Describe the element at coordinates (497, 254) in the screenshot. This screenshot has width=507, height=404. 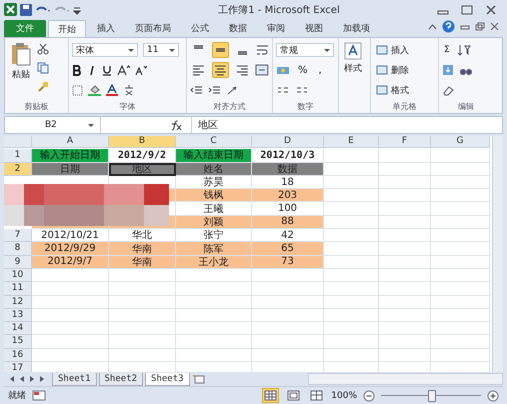
I see `vertical-scrollbar` at that location.